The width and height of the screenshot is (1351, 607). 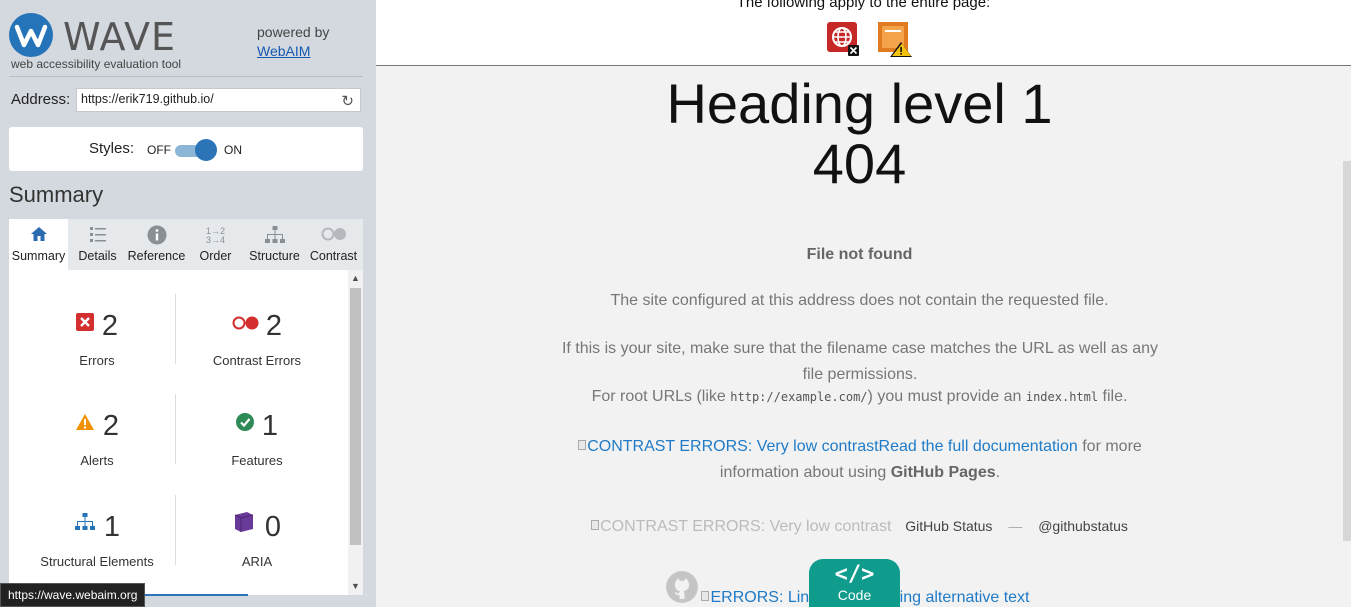 I want to click on footer-dash: —, so click(x=1015, y=526).